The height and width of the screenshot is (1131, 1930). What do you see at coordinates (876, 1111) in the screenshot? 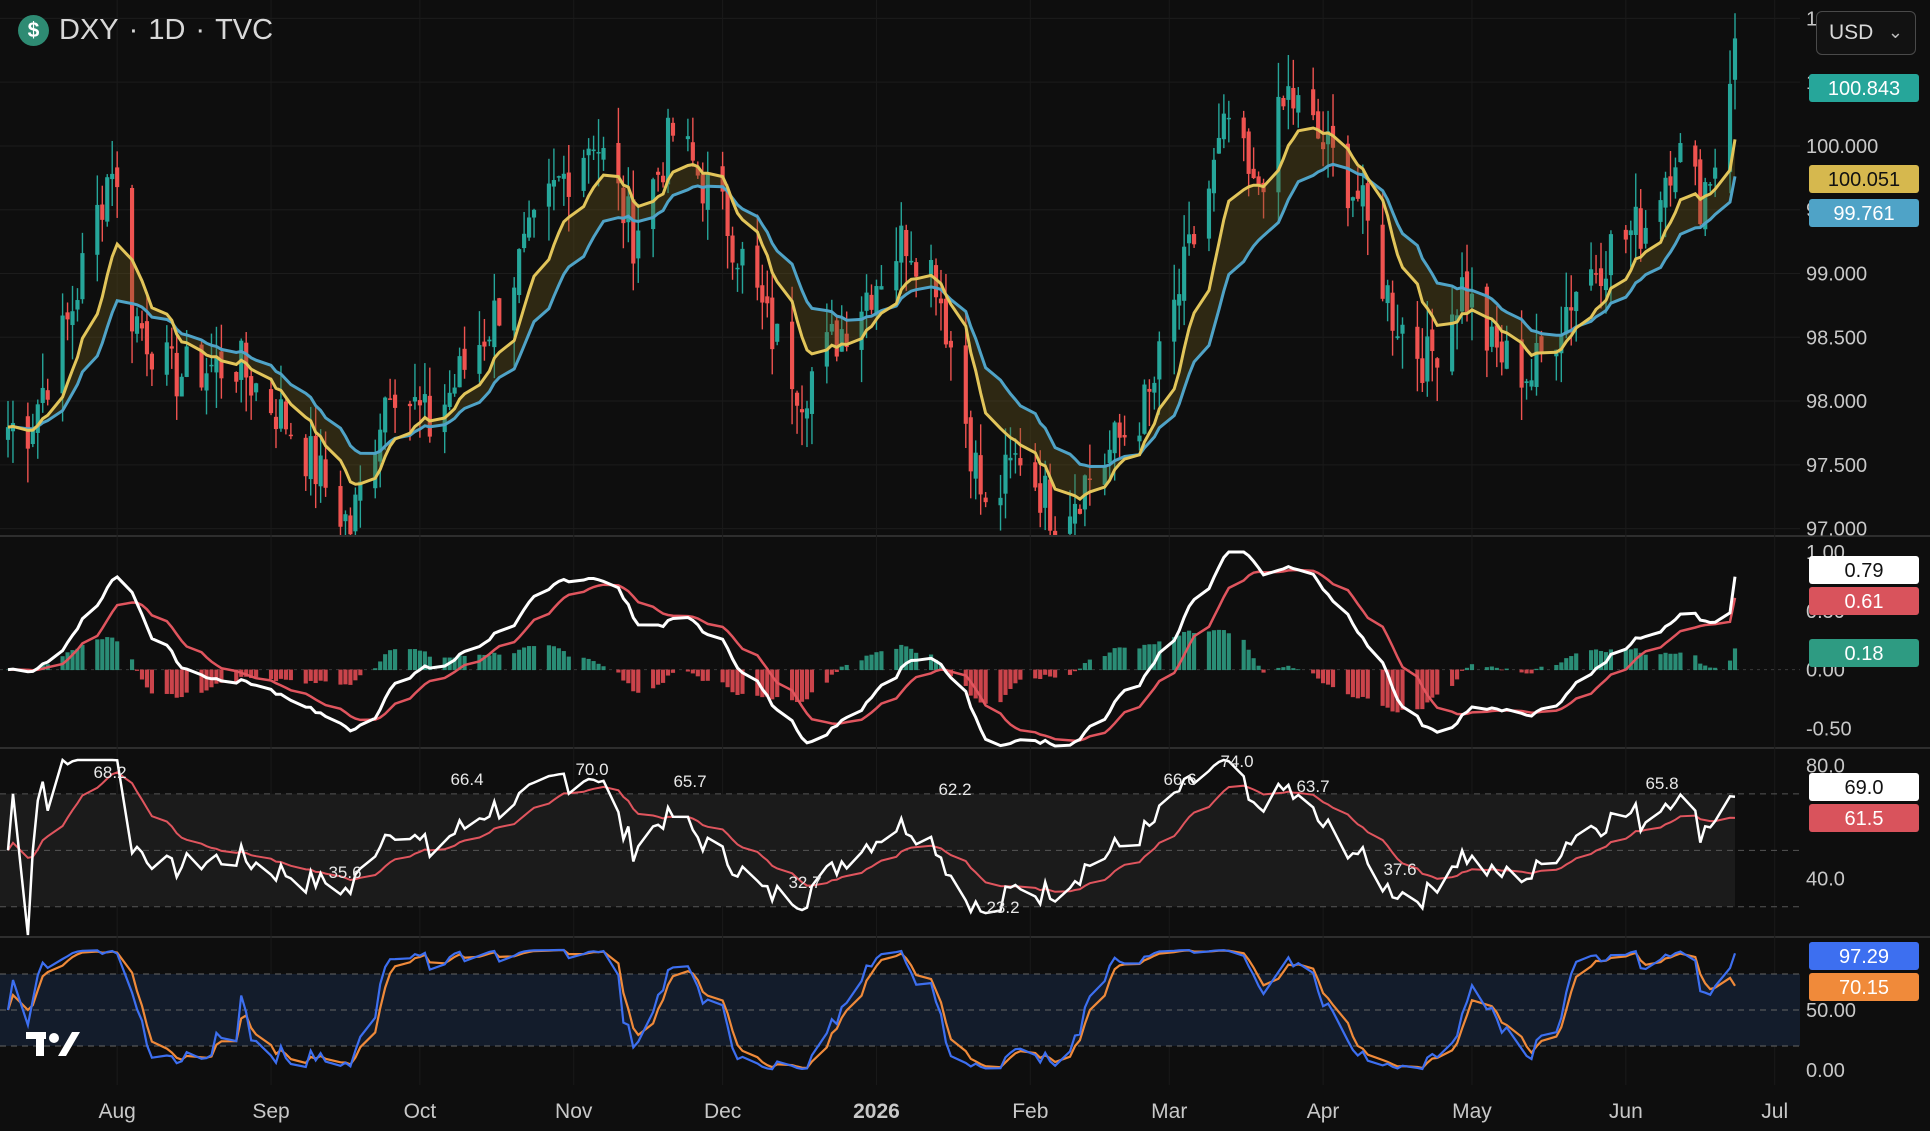
I see `time-label: 2026` at bounding box center [876, 1111].